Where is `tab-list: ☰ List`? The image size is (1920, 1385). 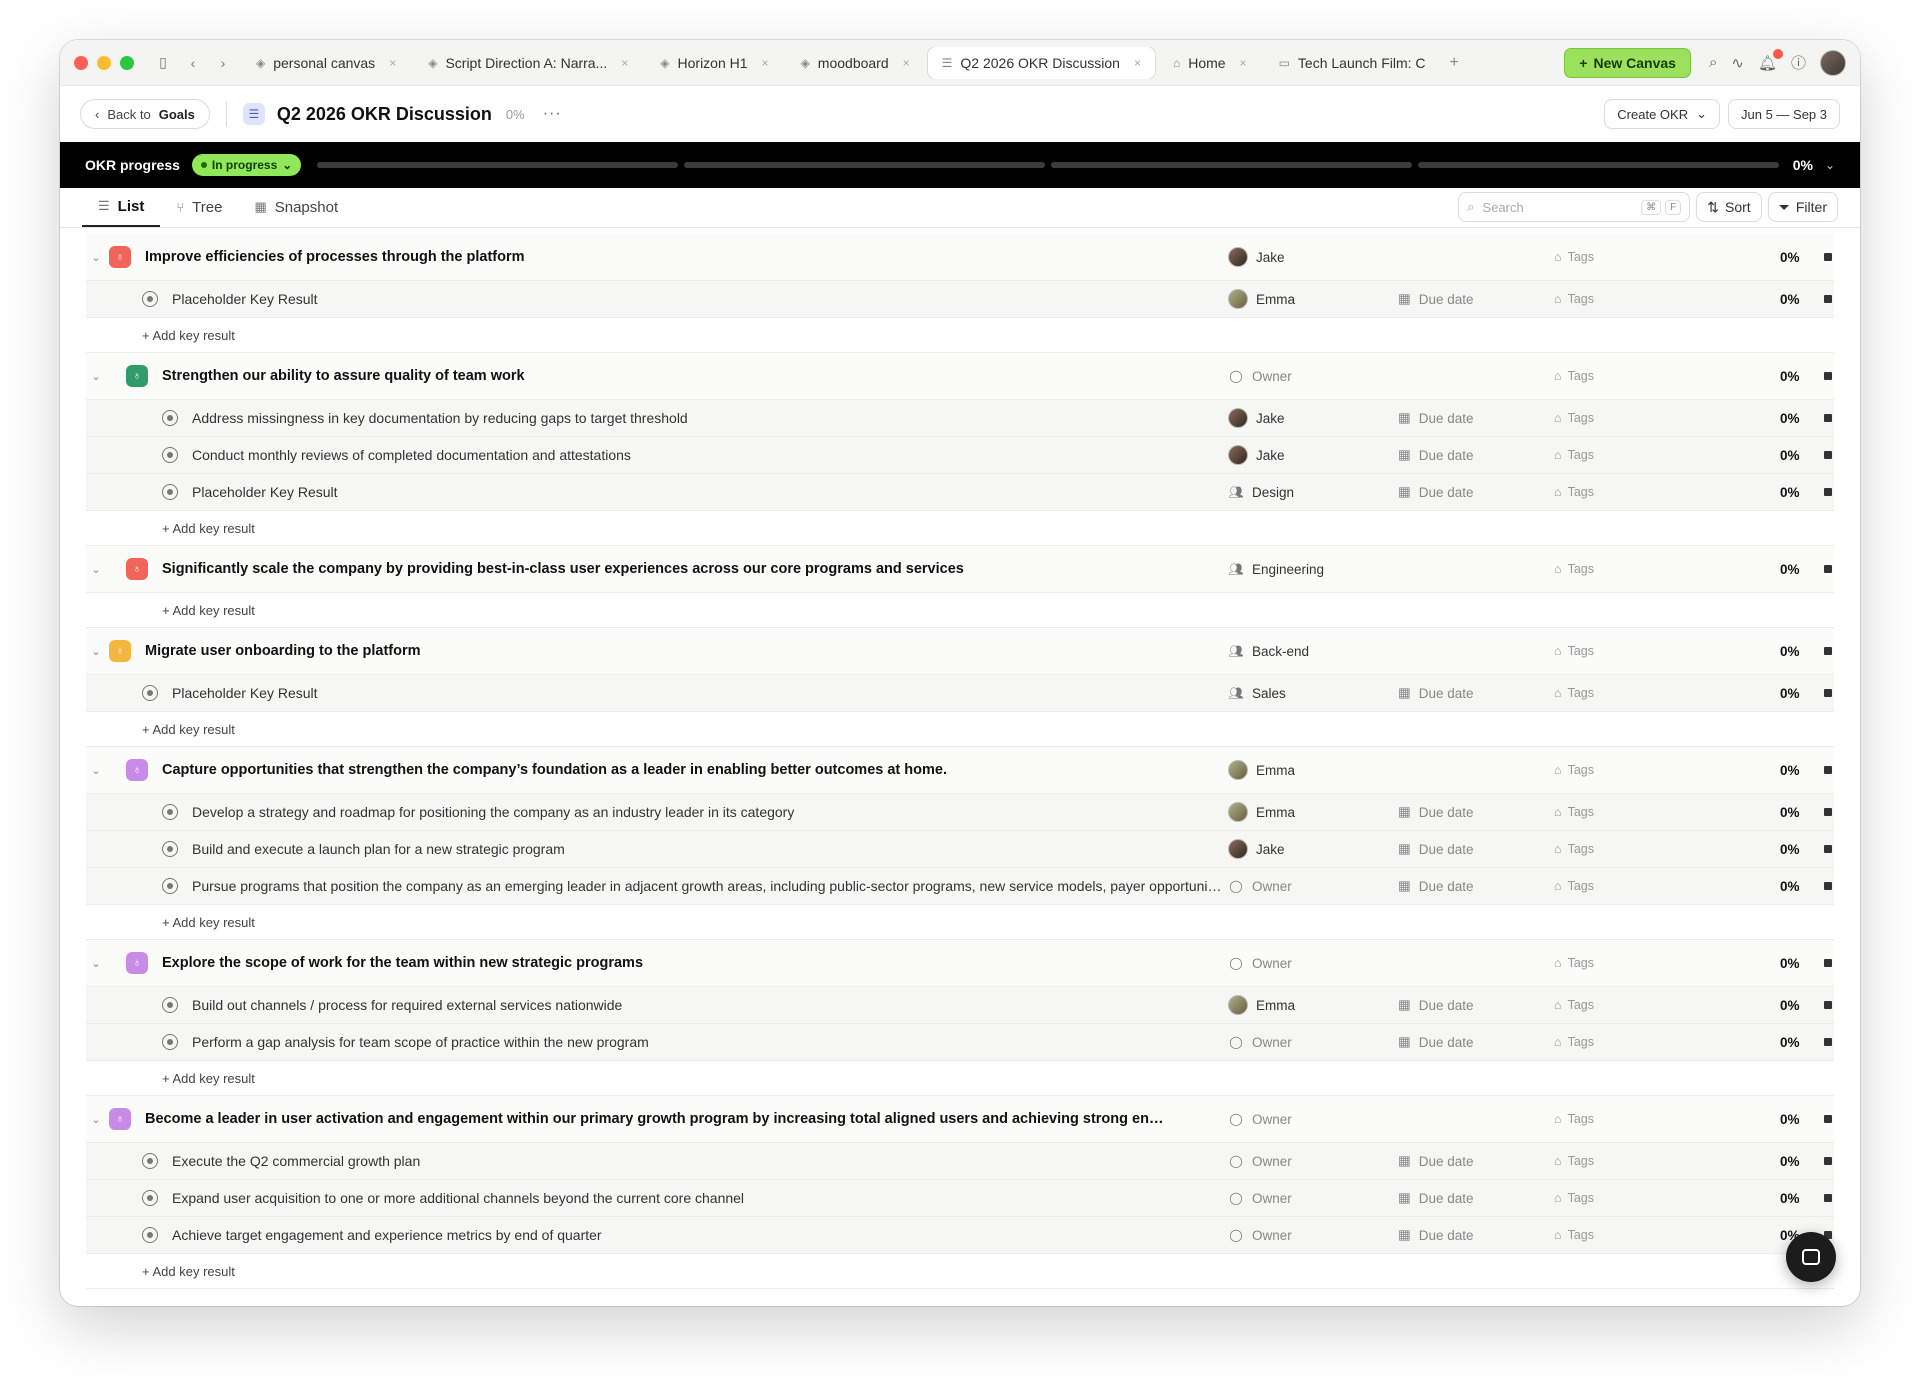 tab-list: ☰ List is located at coordinates (121, 207).